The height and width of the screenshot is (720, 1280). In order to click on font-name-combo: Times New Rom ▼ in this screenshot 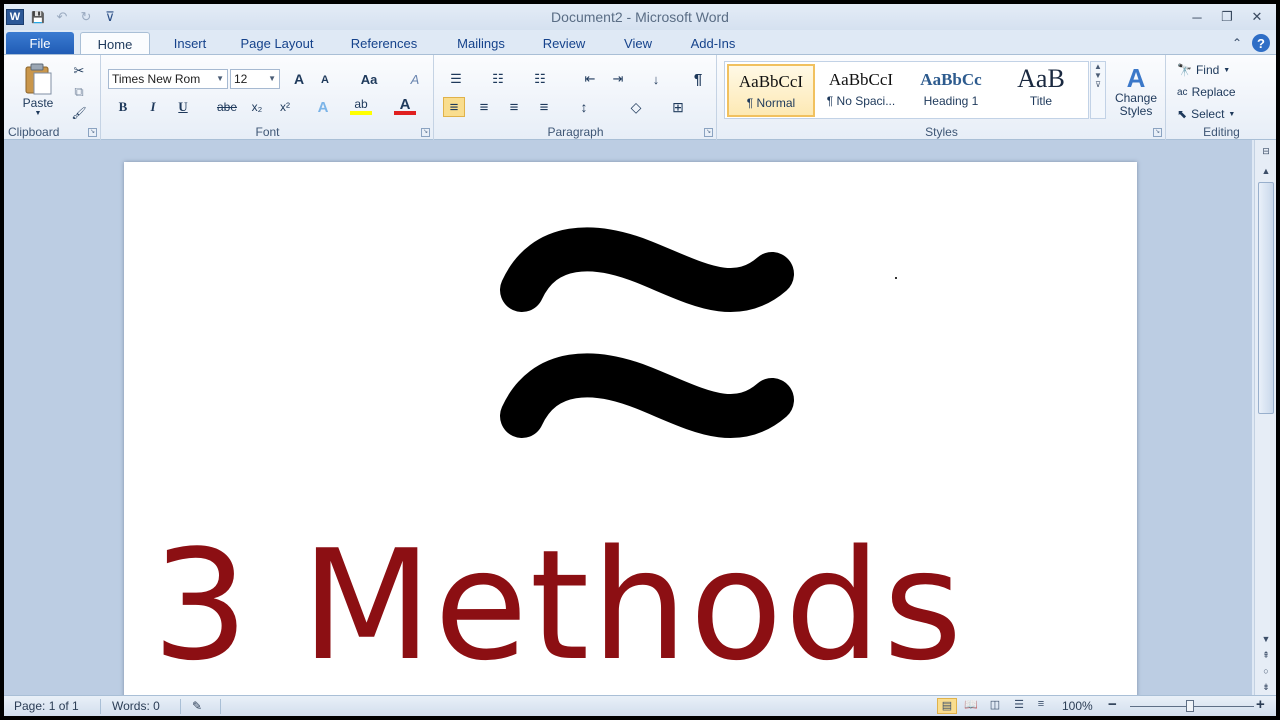, I will do `click(168, 79)`.